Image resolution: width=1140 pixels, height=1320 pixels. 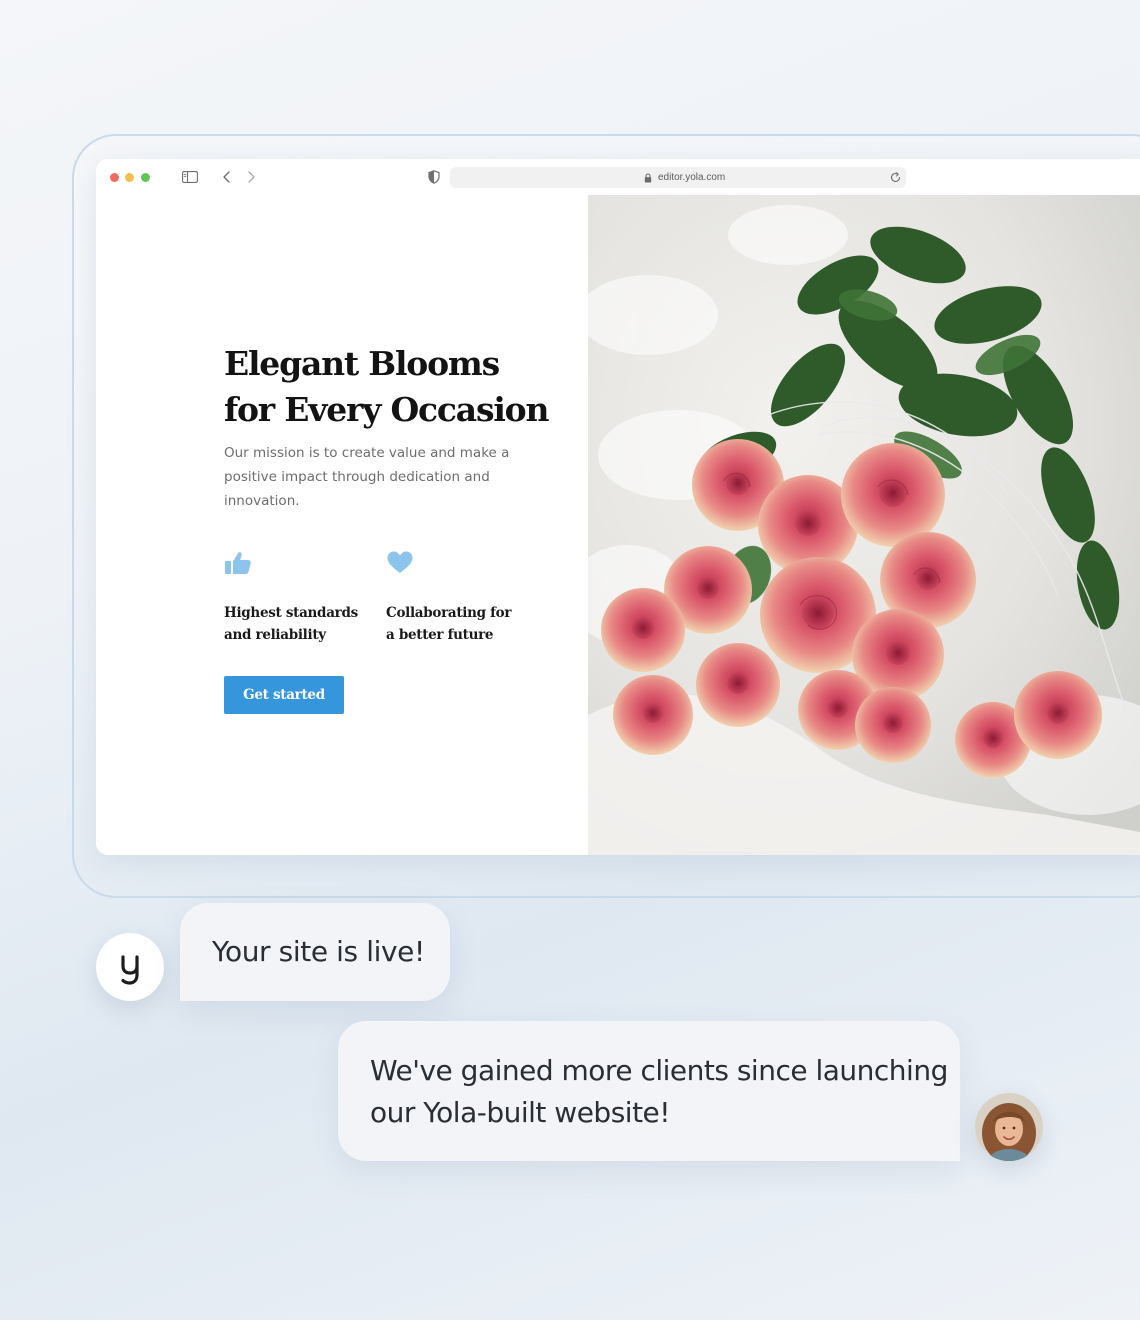 I want to click on close-window-button, so click(x=114, y=177).